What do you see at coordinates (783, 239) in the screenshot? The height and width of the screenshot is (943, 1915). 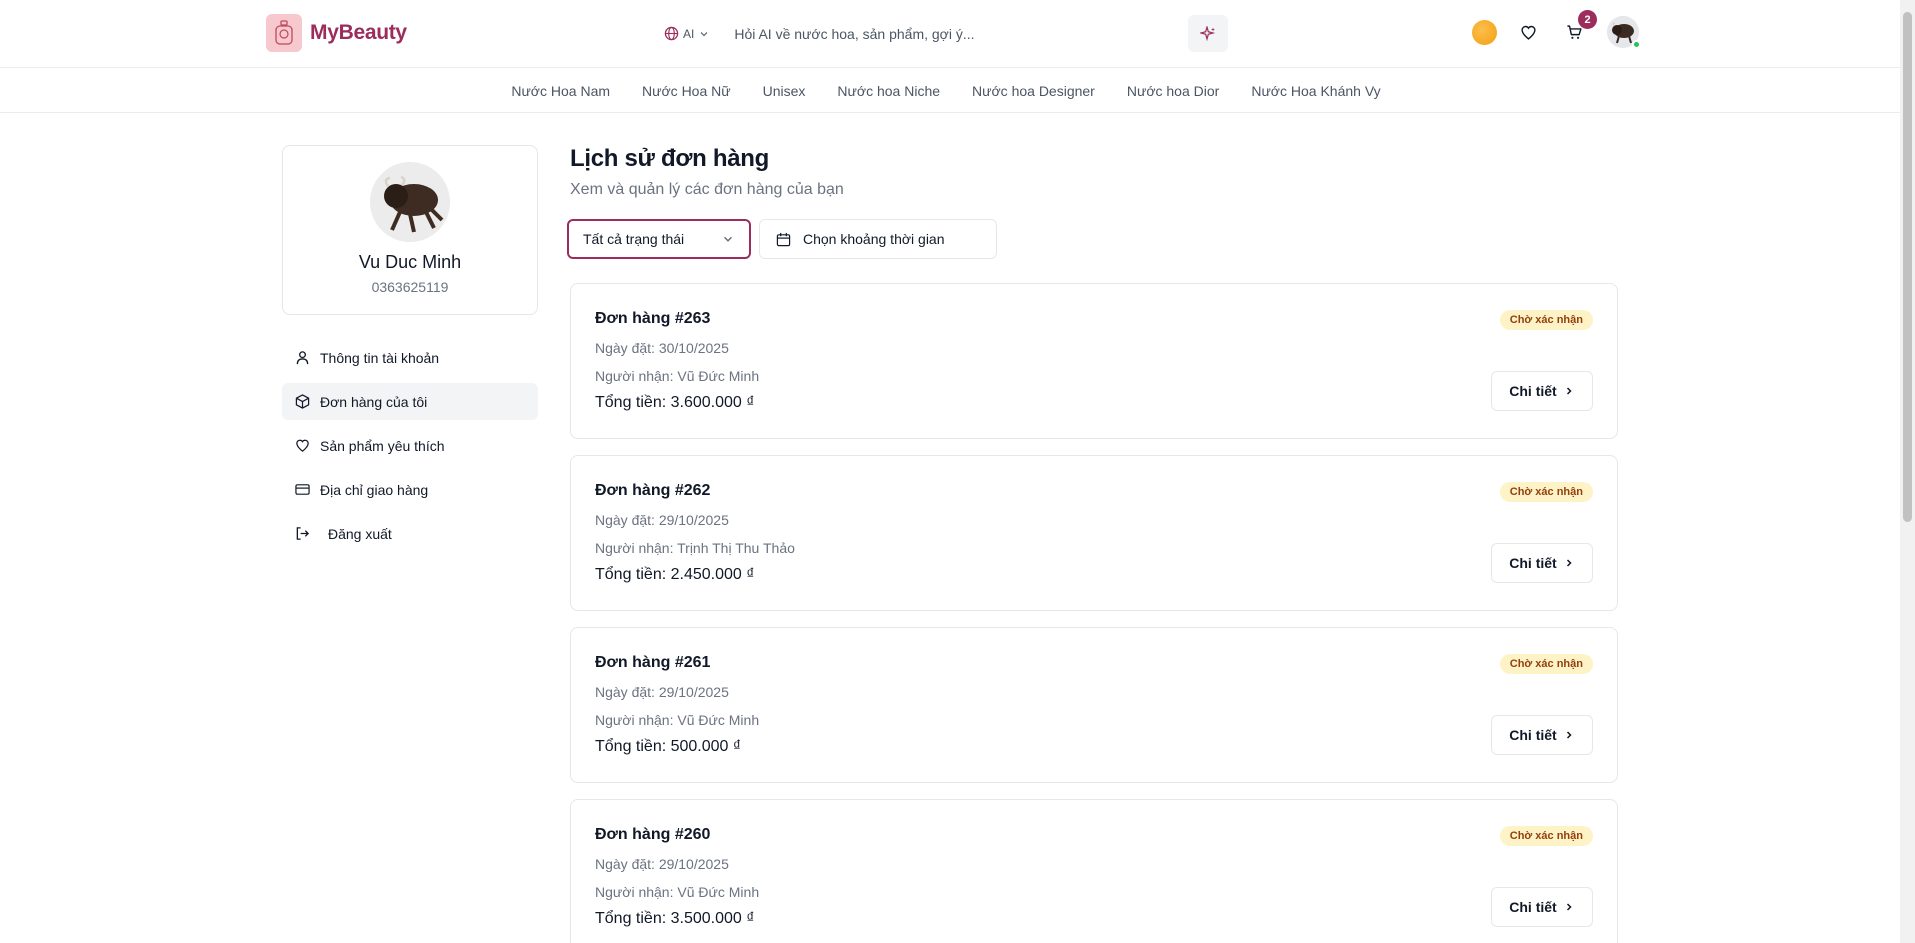 I see `calendar-icon` at bounding box center [783, 239].